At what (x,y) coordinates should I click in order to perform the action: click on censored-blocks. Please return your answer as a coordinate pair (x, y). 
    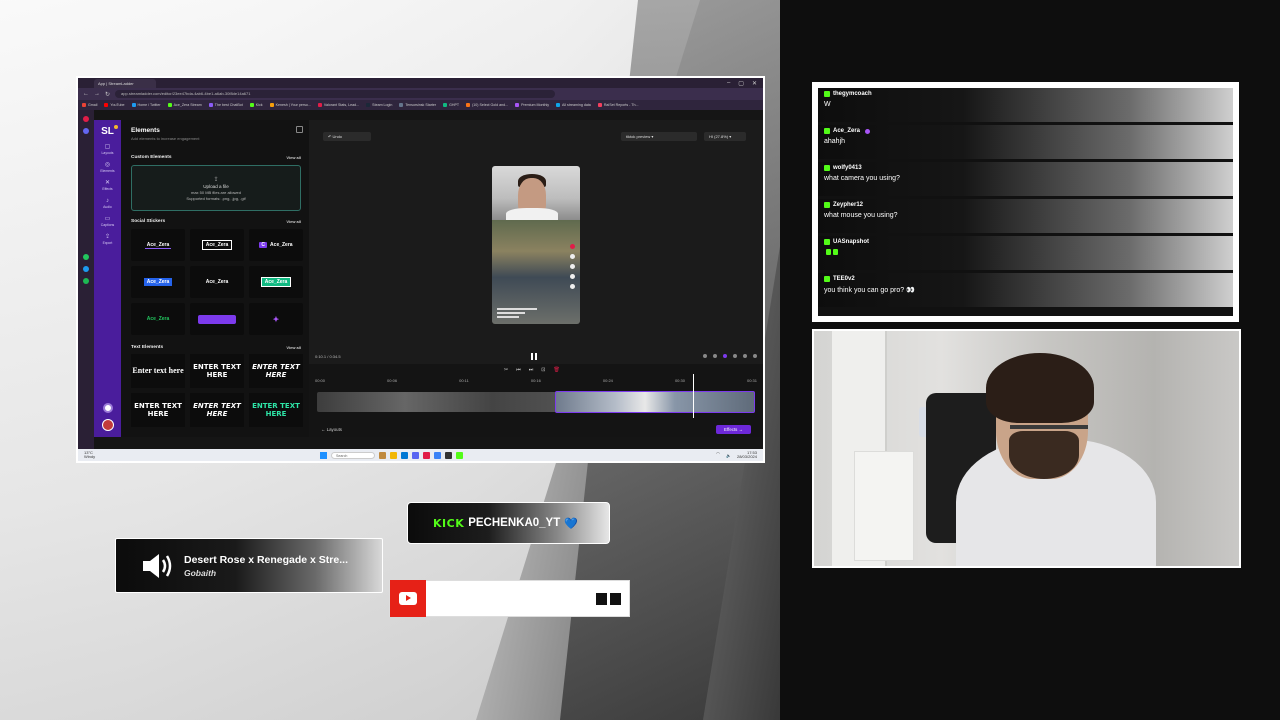
    Looking at the image, I should click on (608, 598).